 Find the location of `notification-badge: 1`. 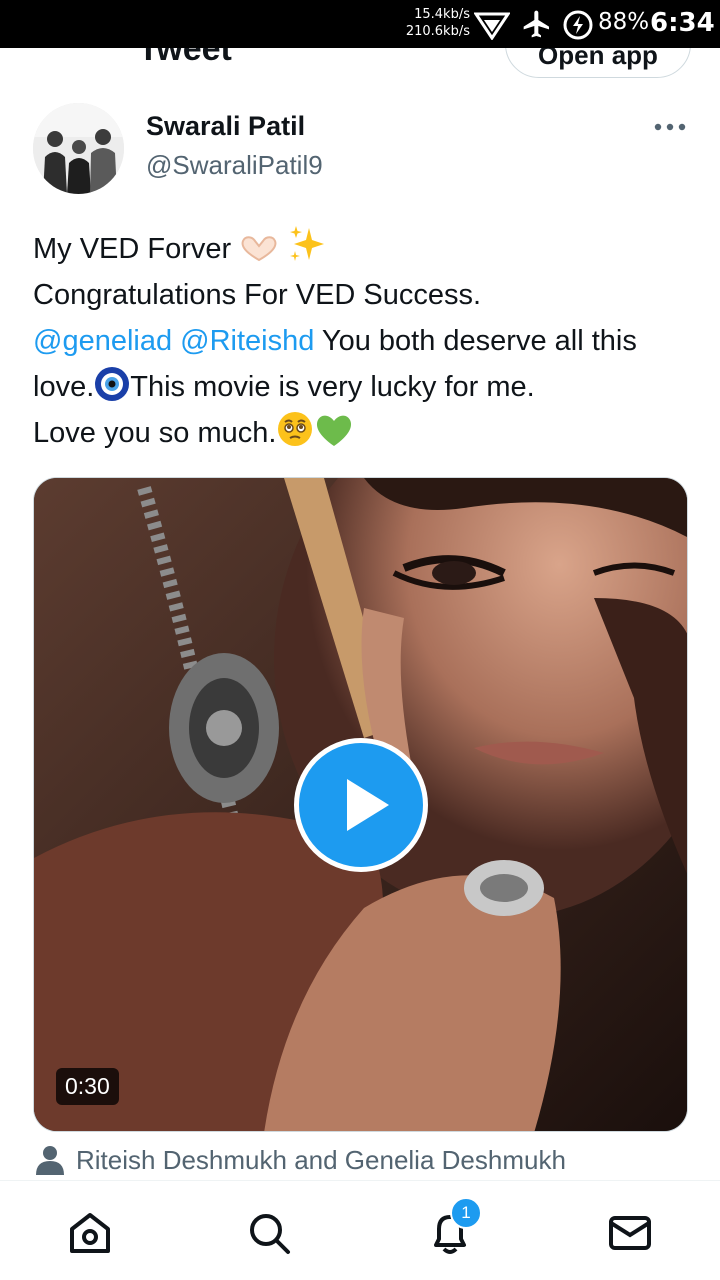

notification-badge: 1 is located at coordinates (466, 1213).